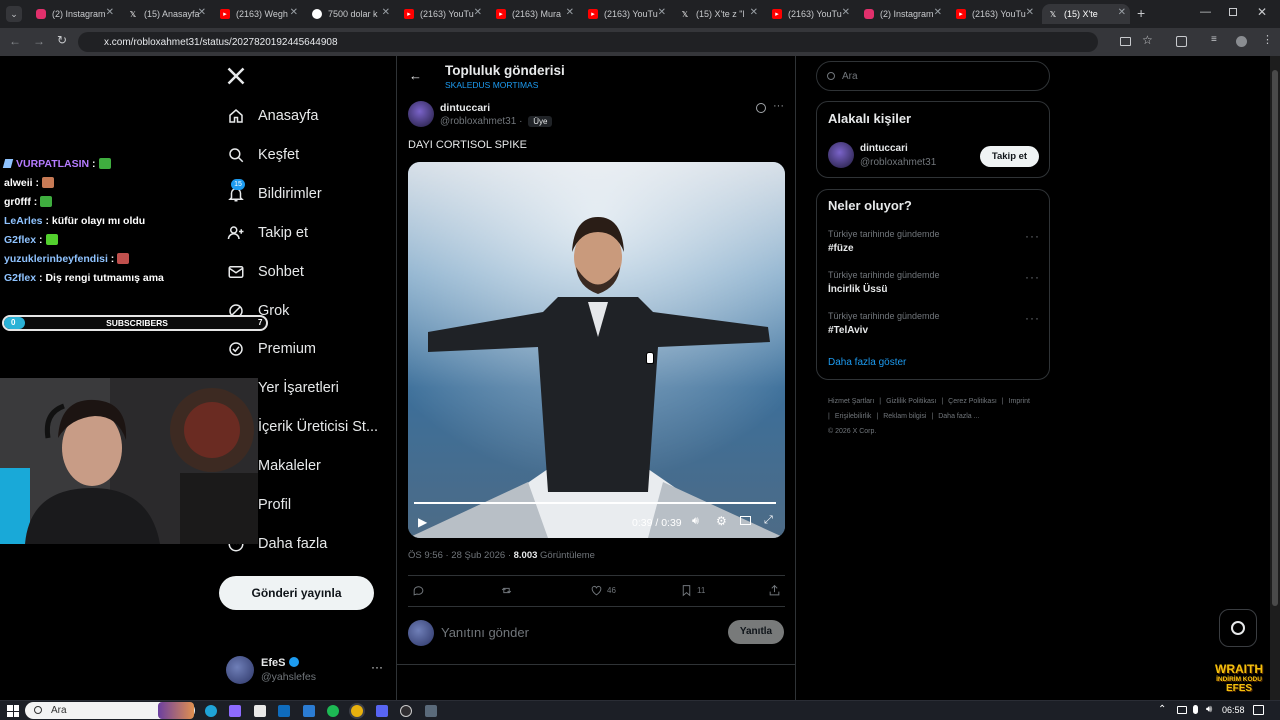  What do you see at coordinates (768, 520) in the screenshot?
I see `fullscreen-icon: ⤢` at bounding box center [768, 520].